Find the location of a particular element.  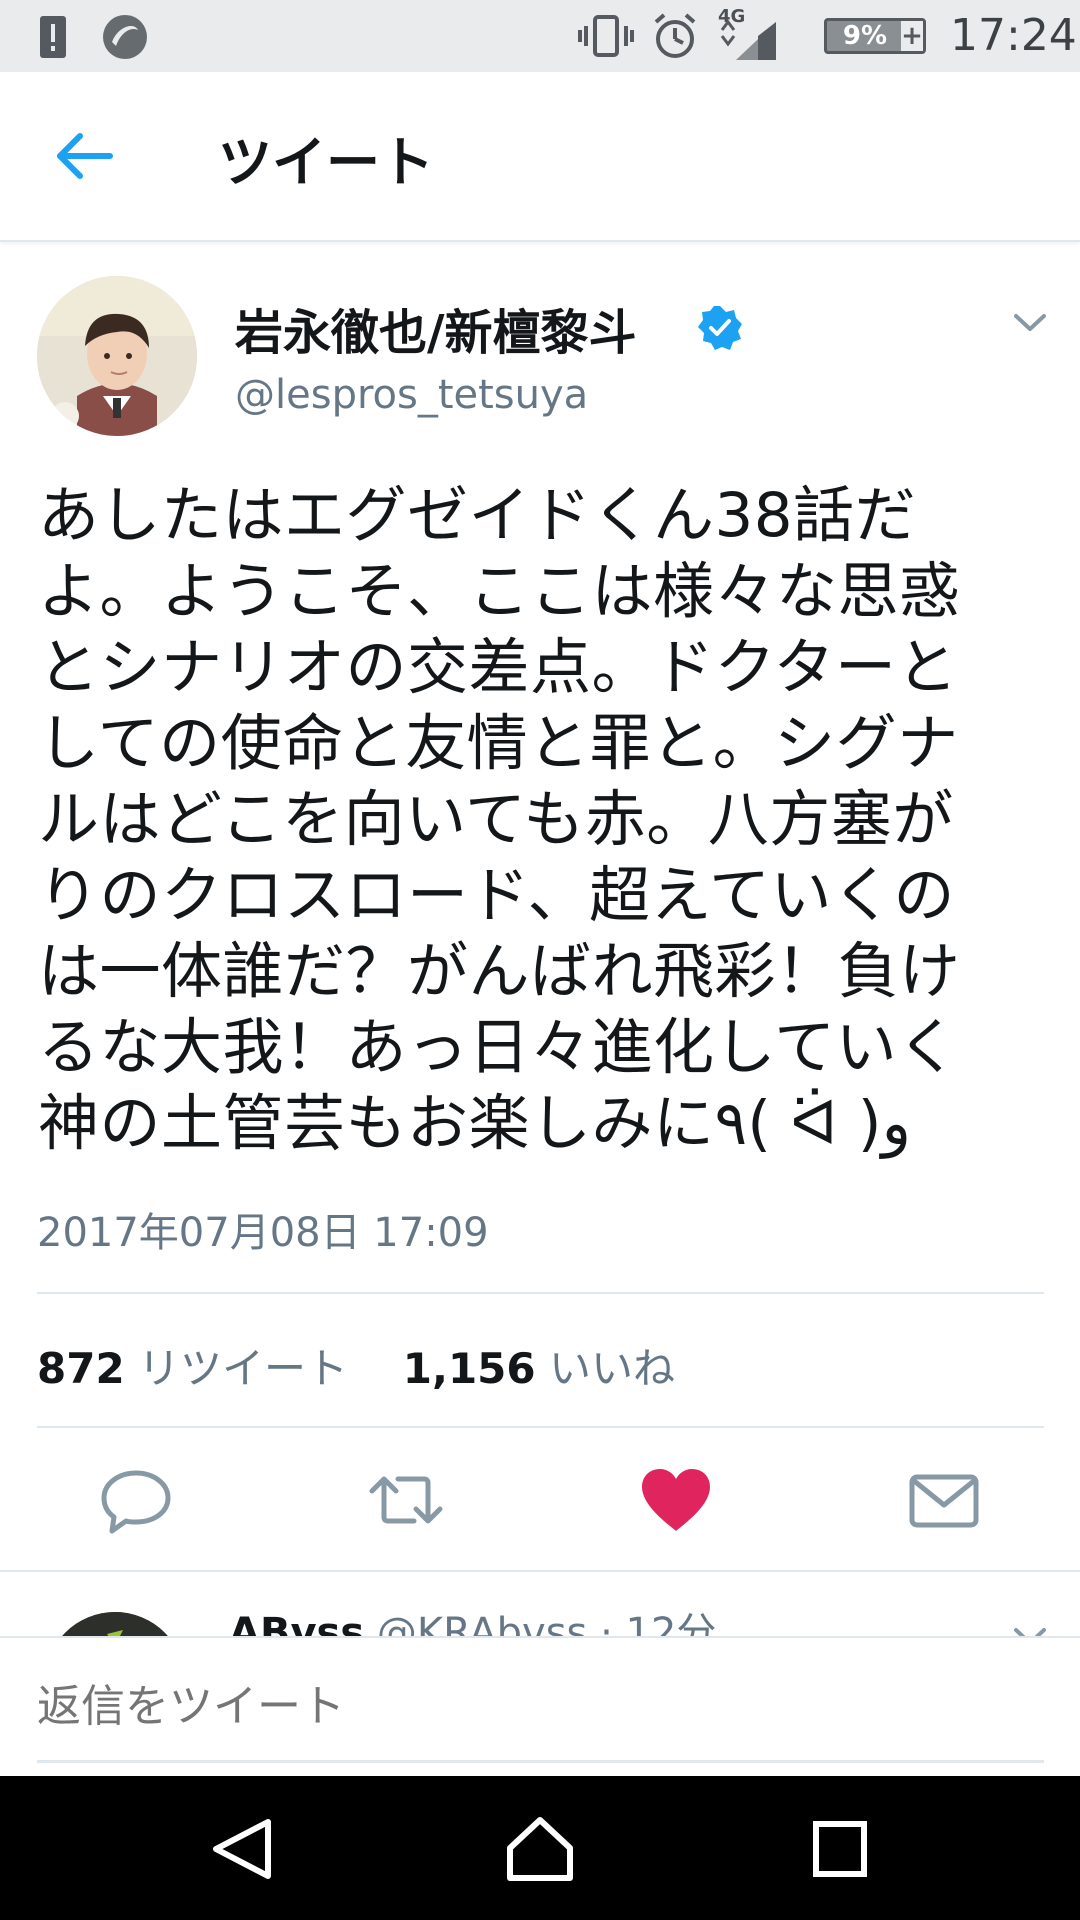

tweet-text-line: は一体誰だ？がんばれ飛彩！負け is located at coordinates (499, 971).